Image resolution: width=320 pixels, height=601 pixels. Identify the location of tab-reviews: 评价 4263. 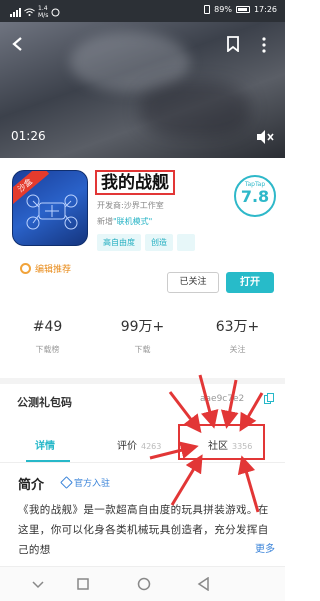
(139, 444).